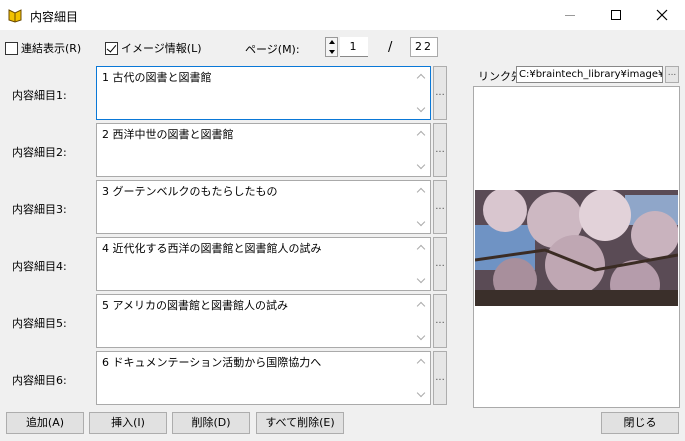  Describe the element at coordinates (51, 48) in the screenshot. I see `link-display-label: 連結表示(R)` at that location.